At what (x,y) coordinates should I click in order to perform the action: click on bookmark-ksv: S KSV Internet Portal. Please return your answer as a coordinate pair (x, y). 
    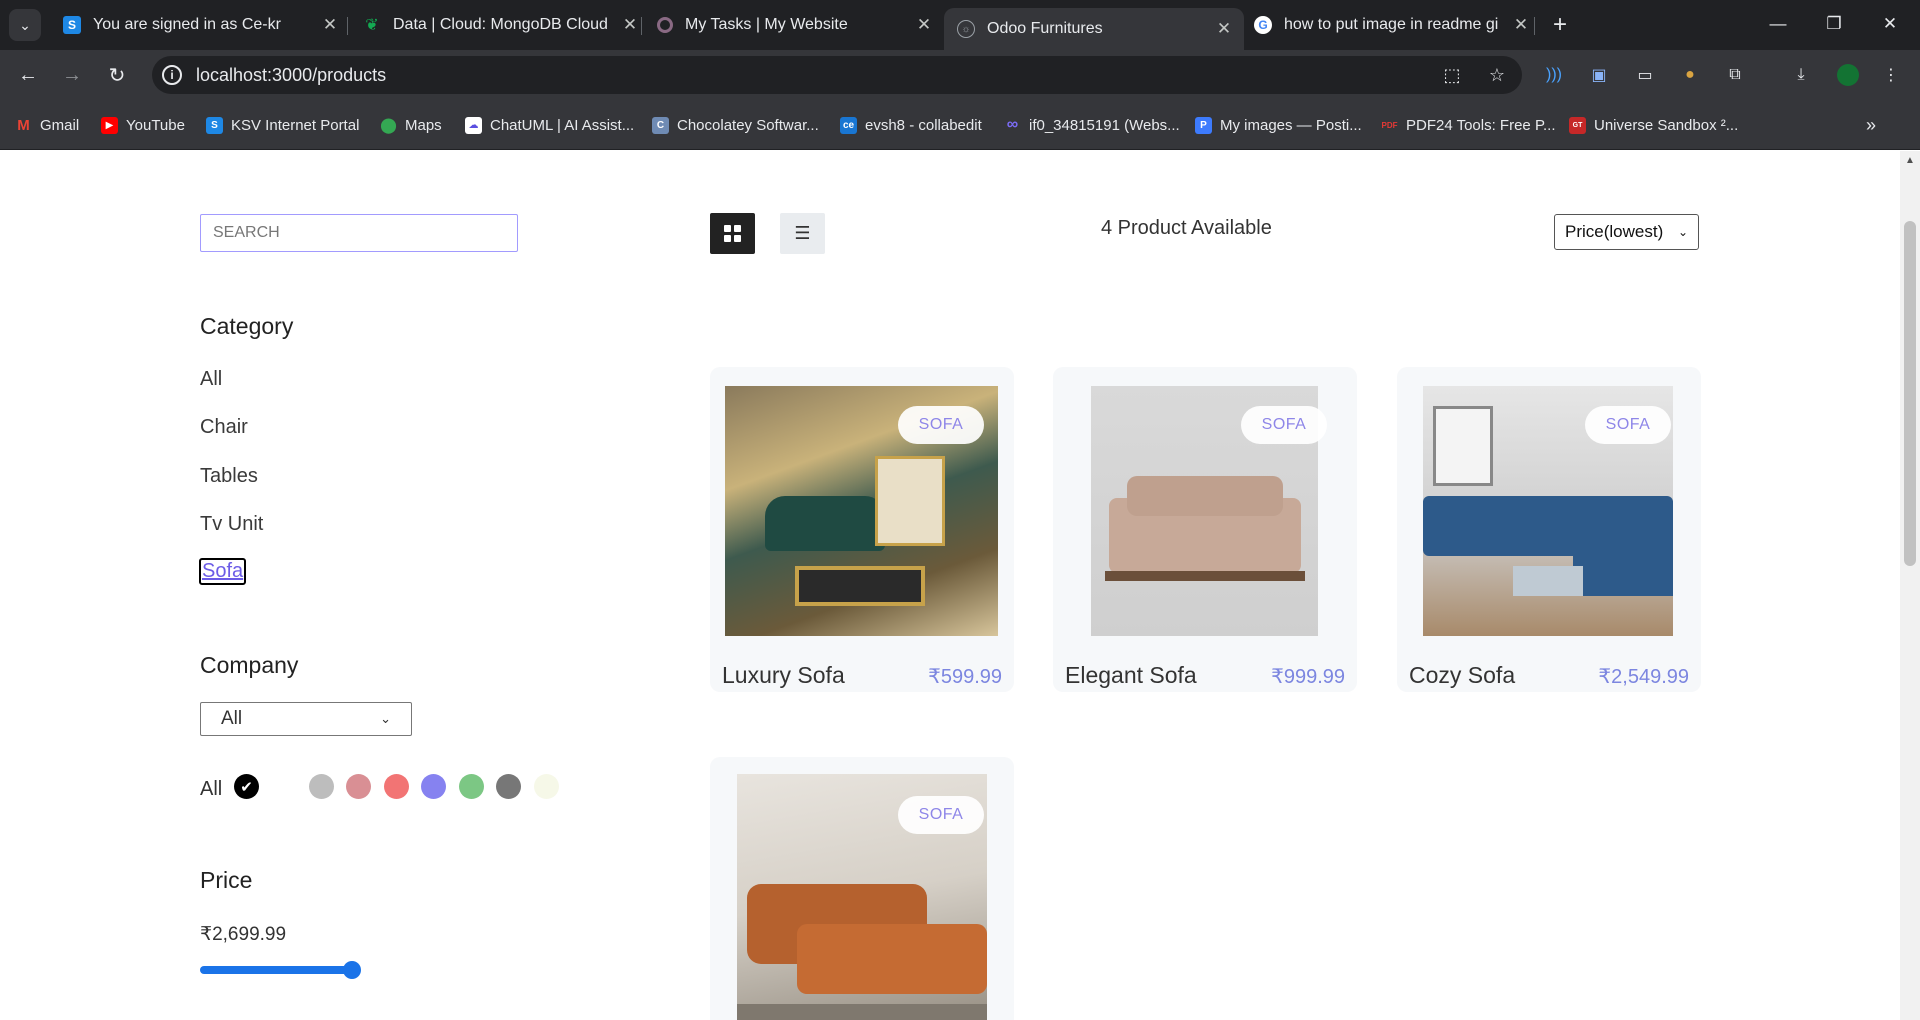
    Looking at the image, I should click on (282, 125).